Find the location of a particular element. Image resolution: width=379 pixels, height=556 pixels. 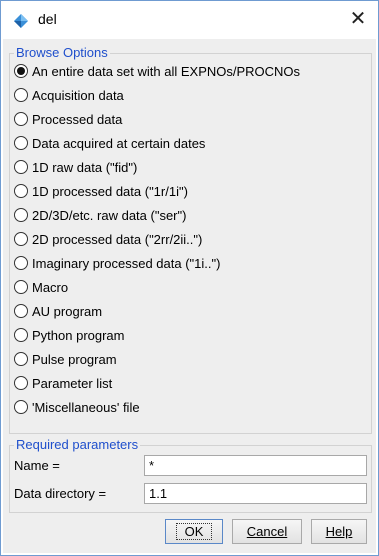

radio-label: 1D processed data ("1r/1i") is located at coordinates (110, 191).